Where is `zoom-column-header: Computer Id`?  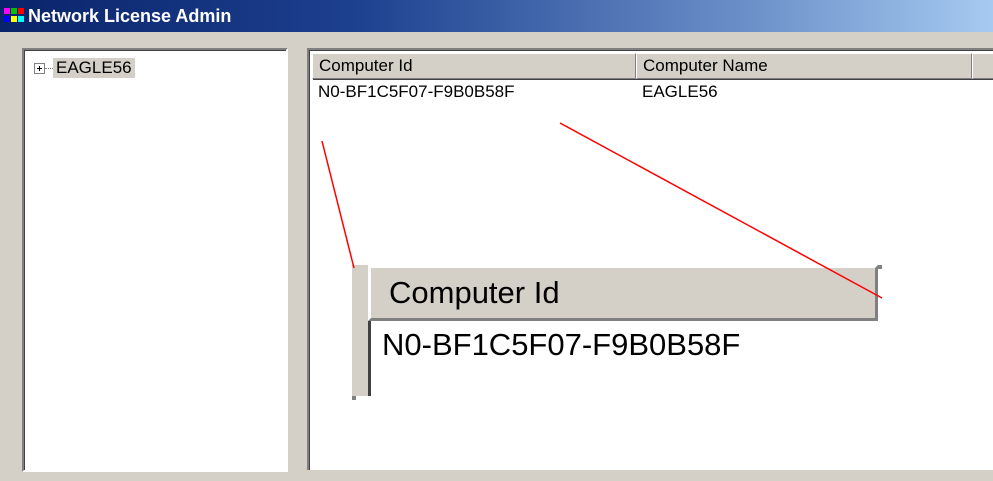
zoom-column-header: Computer Id is located at coordinates (623, 293).